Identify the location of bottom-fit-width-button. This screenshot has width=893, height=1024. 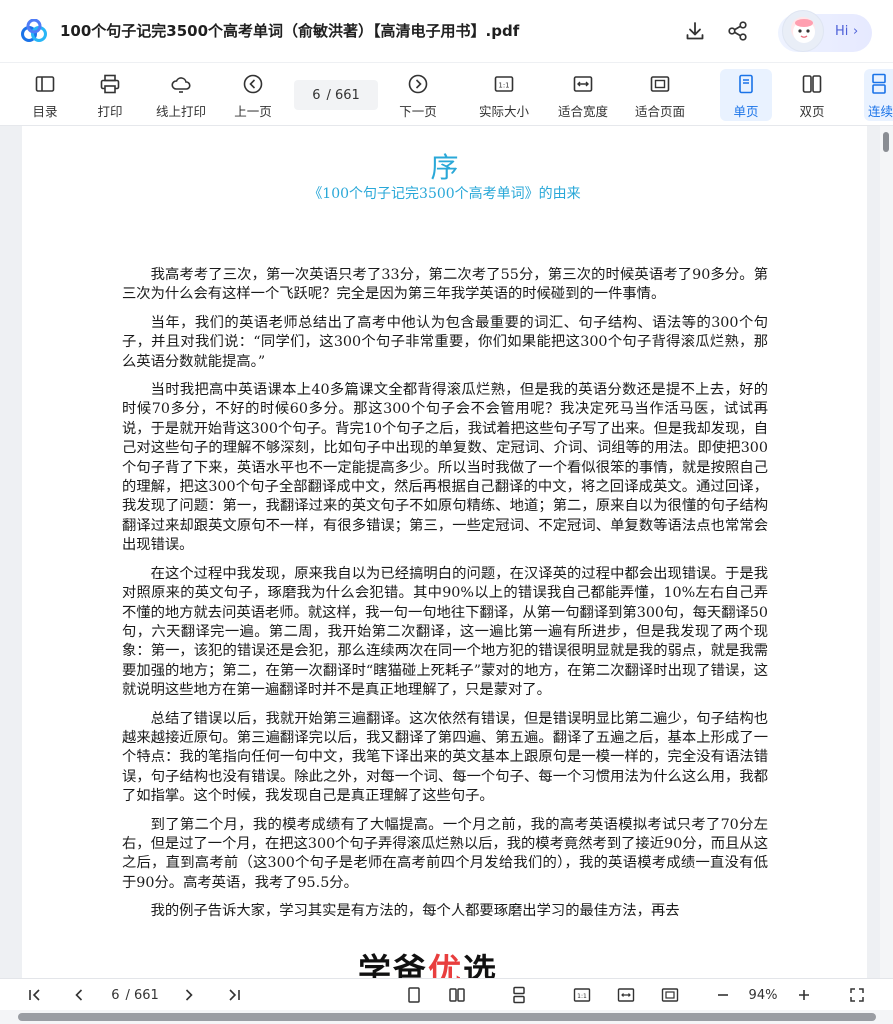
(626, 995).